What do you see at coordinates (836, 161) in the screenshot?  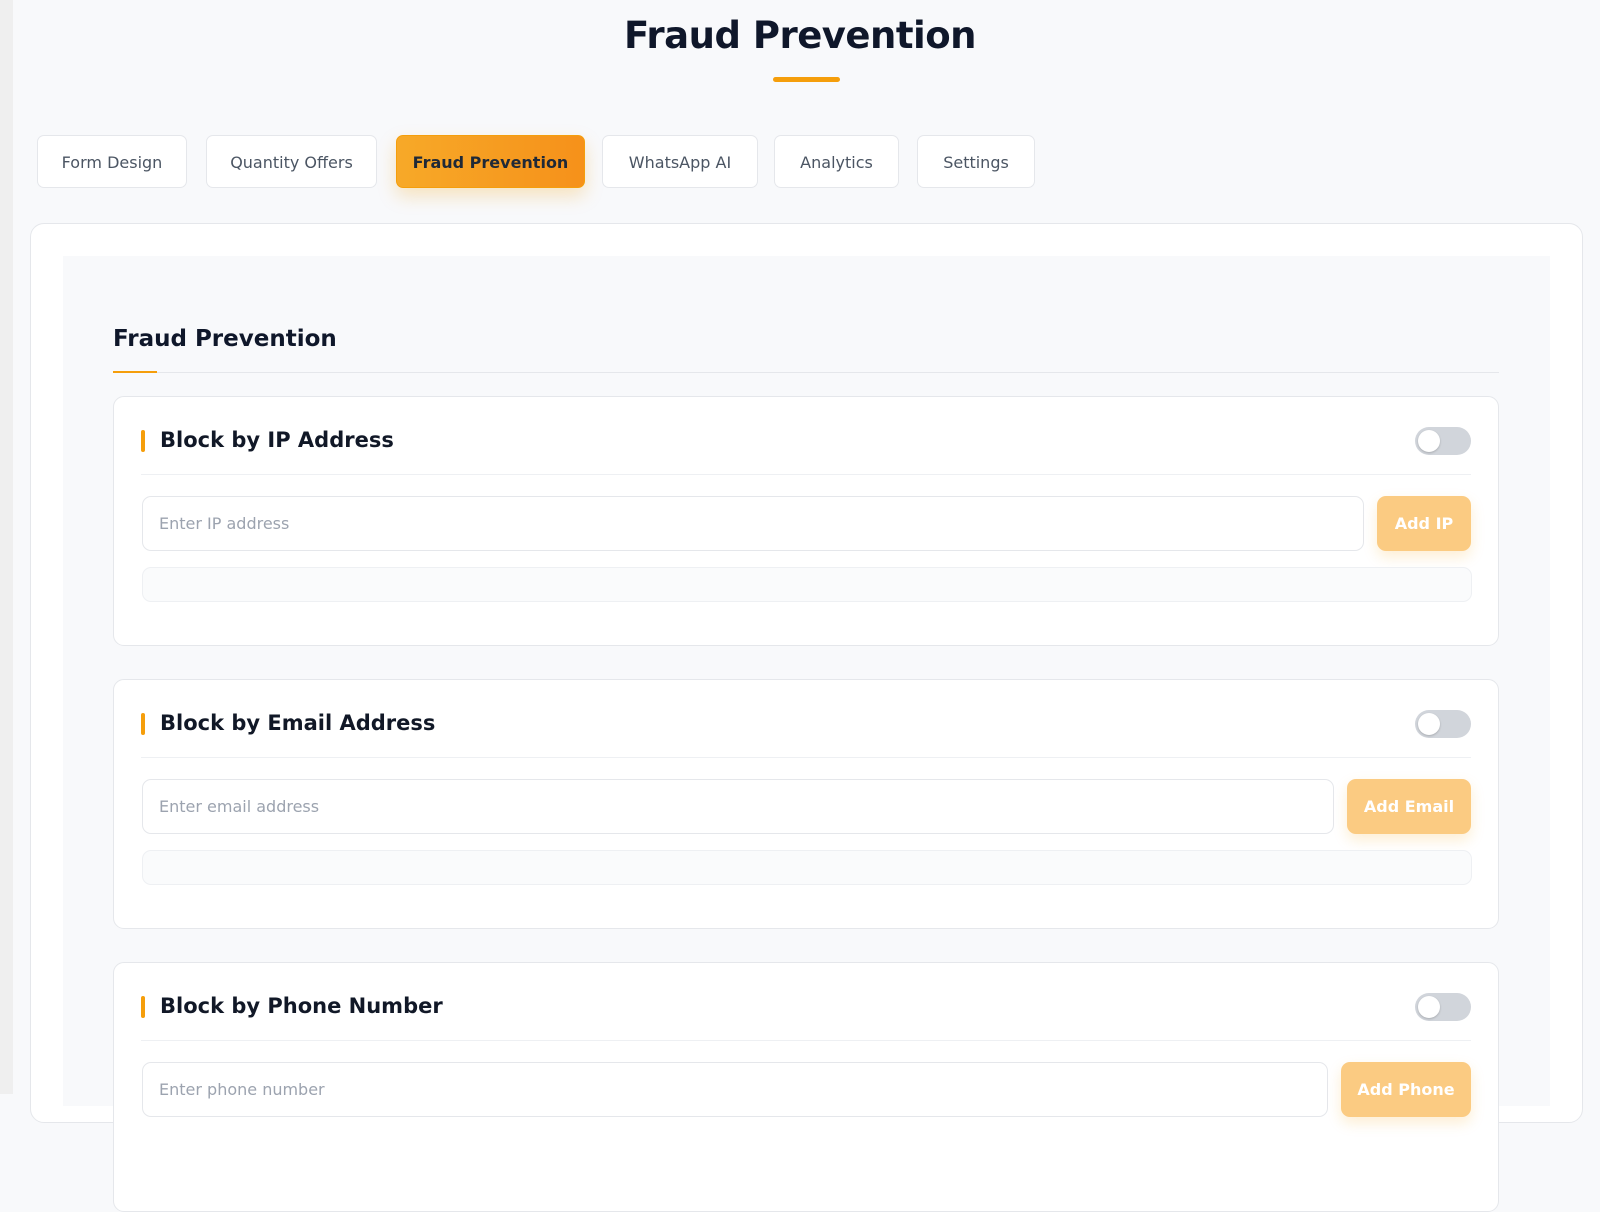 I see `tab-analytics: Analytics` at bounding box center [836, 161].